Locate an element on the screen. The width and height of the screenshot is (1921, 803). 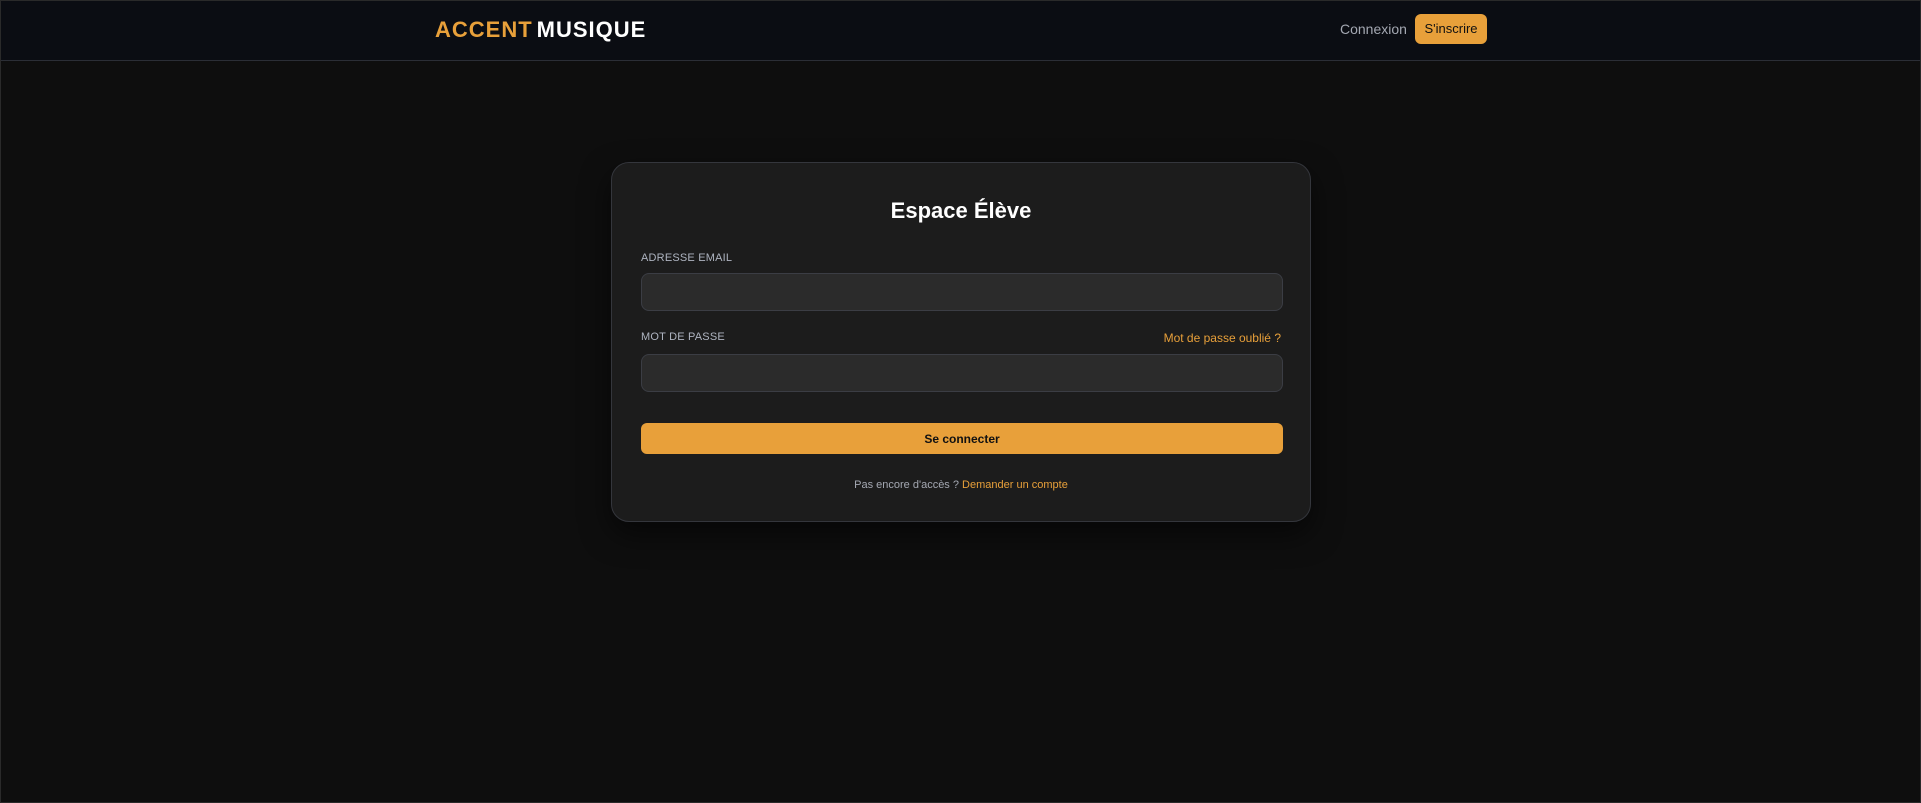
brand-logo: ACCENT MUSIQUE is located at coordinates (540, 30).